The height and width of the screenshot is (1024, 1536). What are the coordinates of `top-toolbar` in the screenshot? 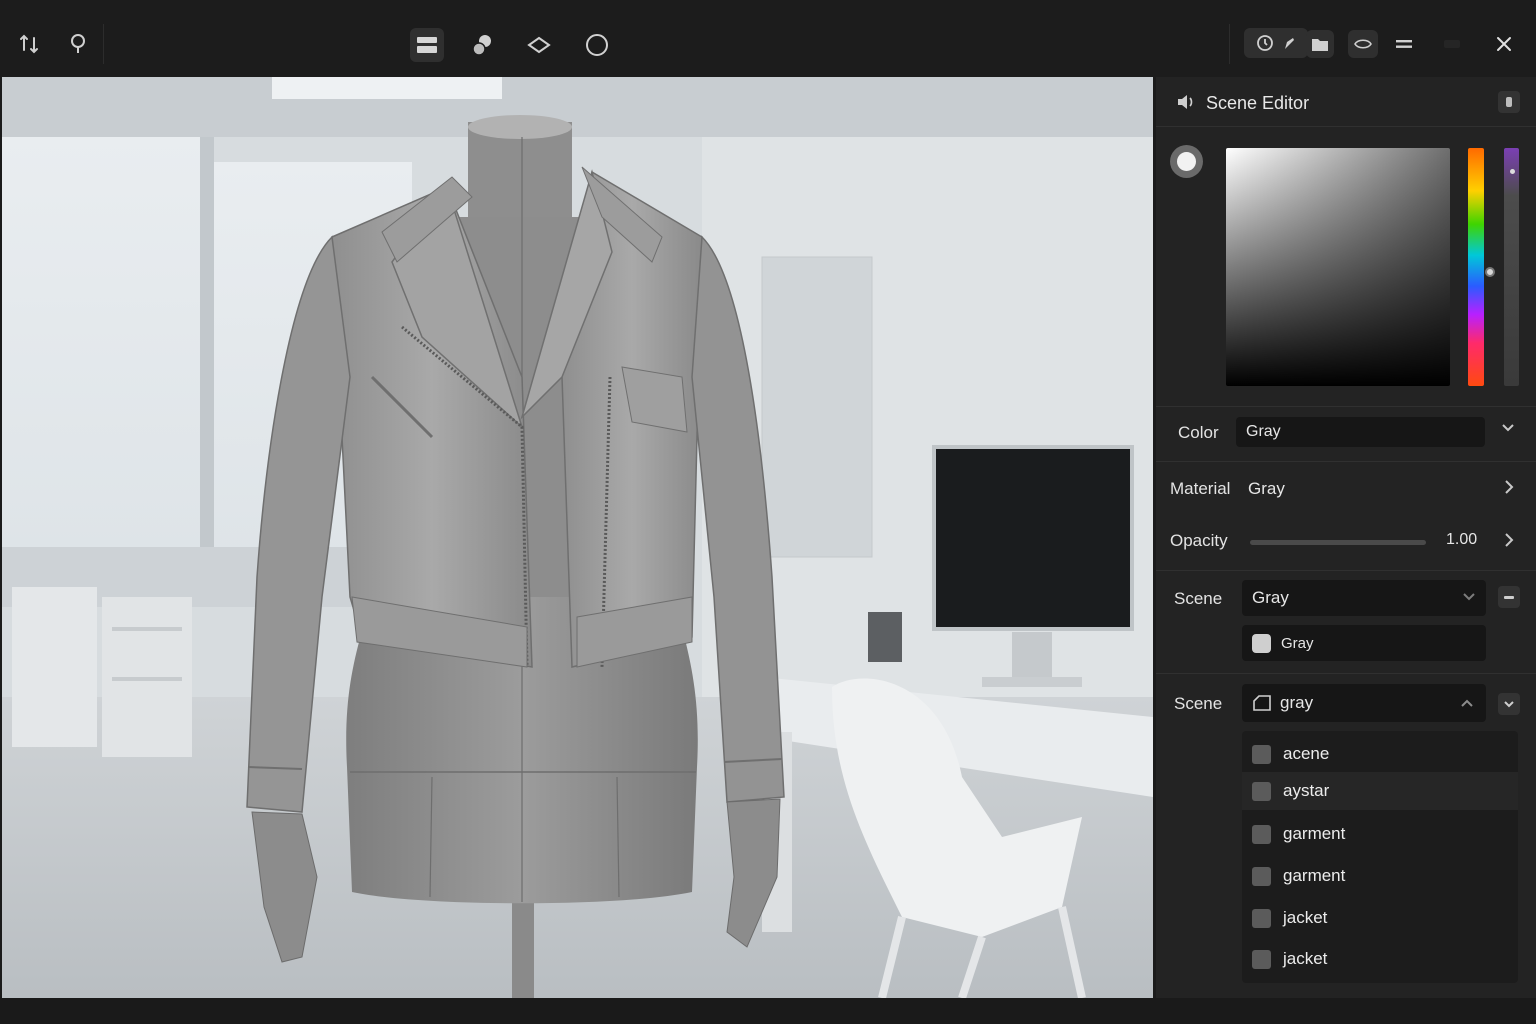 It's located at (768, 39).